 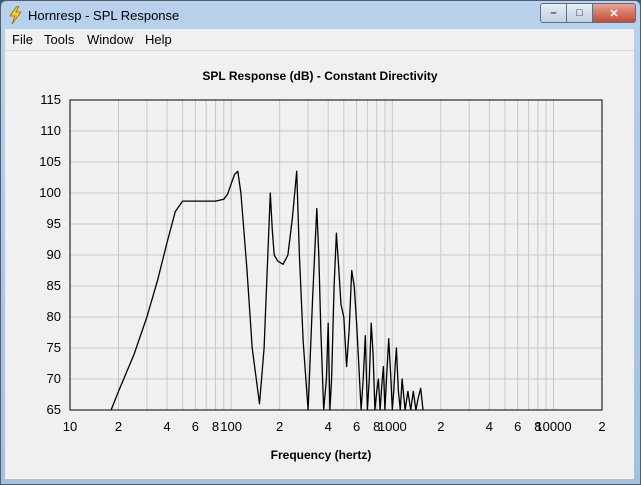 I want to click on menu-bar: File Tools Window Help, so click(x=319, y=40).